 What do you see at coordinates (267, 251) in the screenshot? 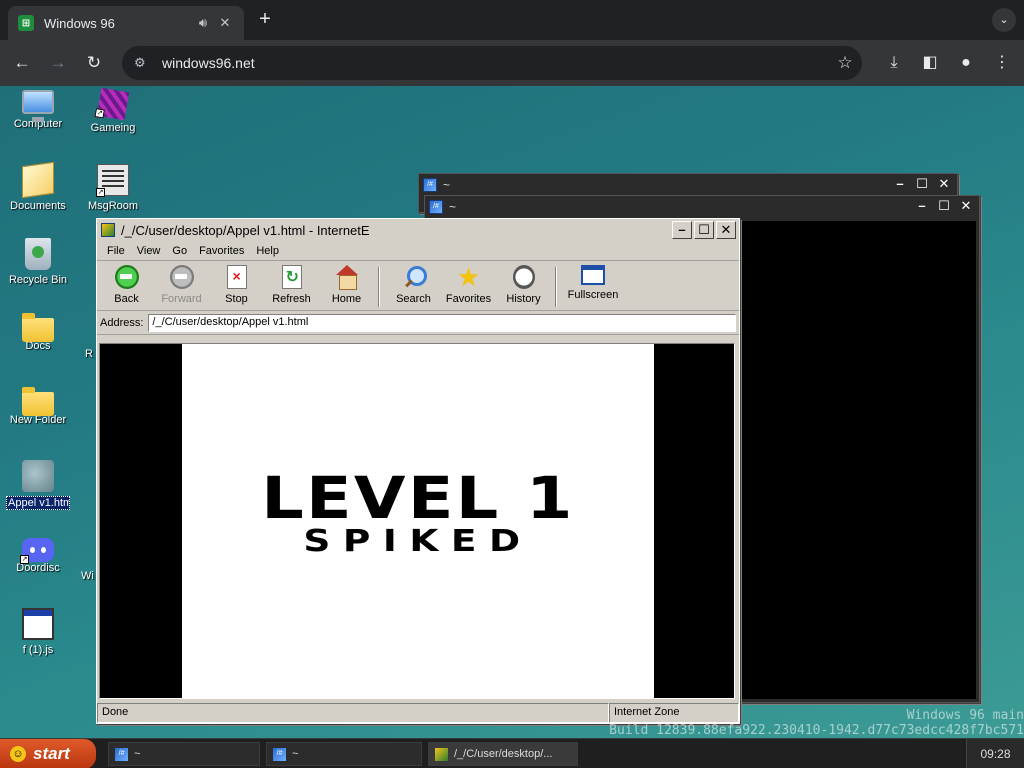
I see `menu-help: Help` at bounding box center [267, 251].